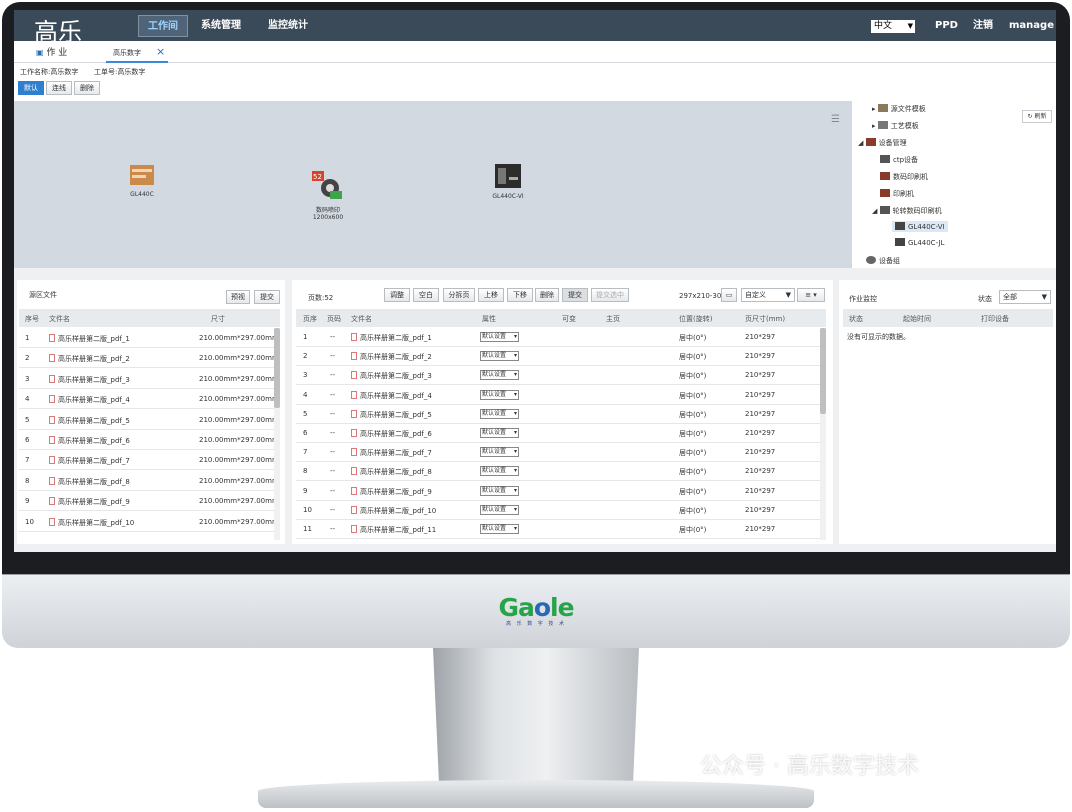 The height and width of the screenshot is (812, 1072). What do you see at coordinates (760, 509) in the screenshot?
I see `page-size: 210*297` at bounding box center [760, 509].